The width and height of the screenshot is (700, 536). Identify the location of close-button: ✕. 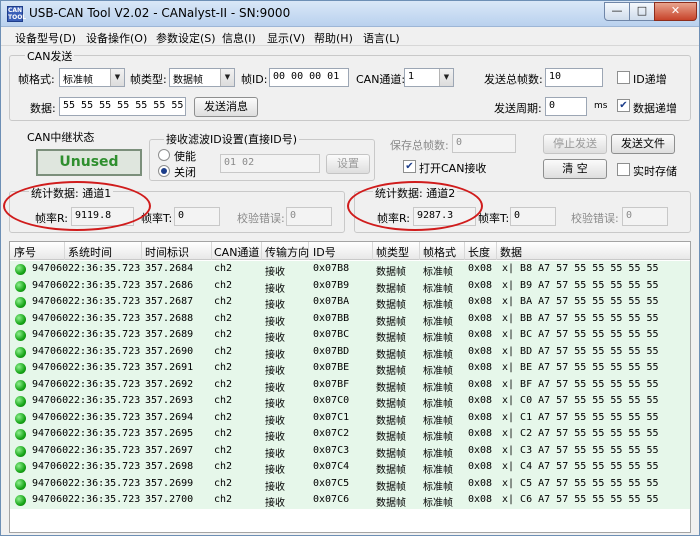
(675, 11).